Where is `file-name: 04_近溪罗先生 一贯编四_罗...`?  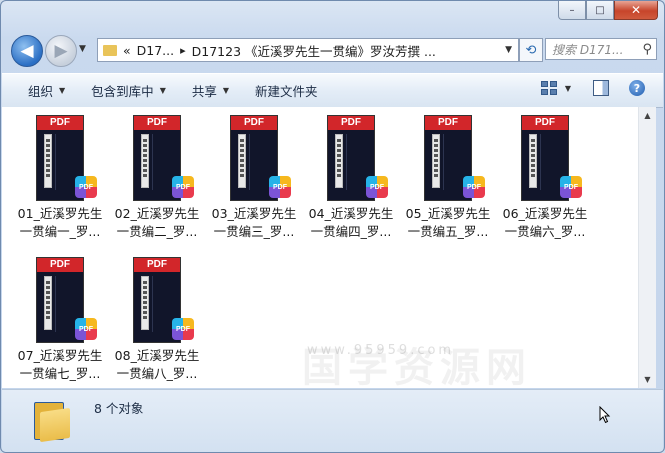 file-name: 04_近溪罗先生 一贯编四_罗... is located at coordinates (351, 223).